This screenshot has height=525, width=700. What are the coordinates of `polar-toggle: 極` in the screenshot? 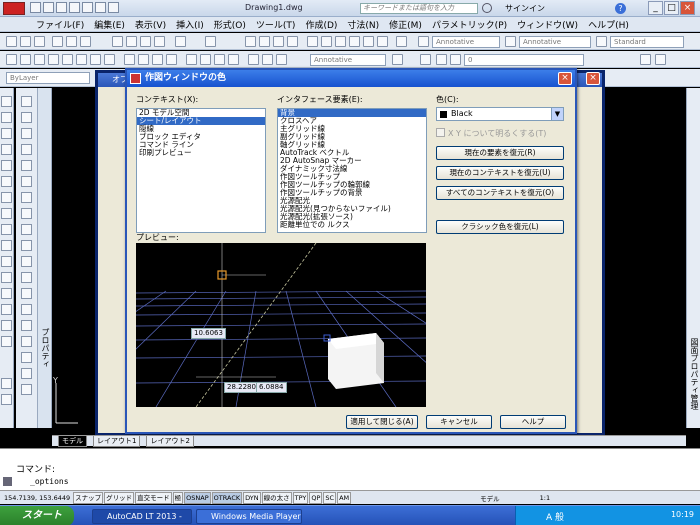 It's located at (178, 497).